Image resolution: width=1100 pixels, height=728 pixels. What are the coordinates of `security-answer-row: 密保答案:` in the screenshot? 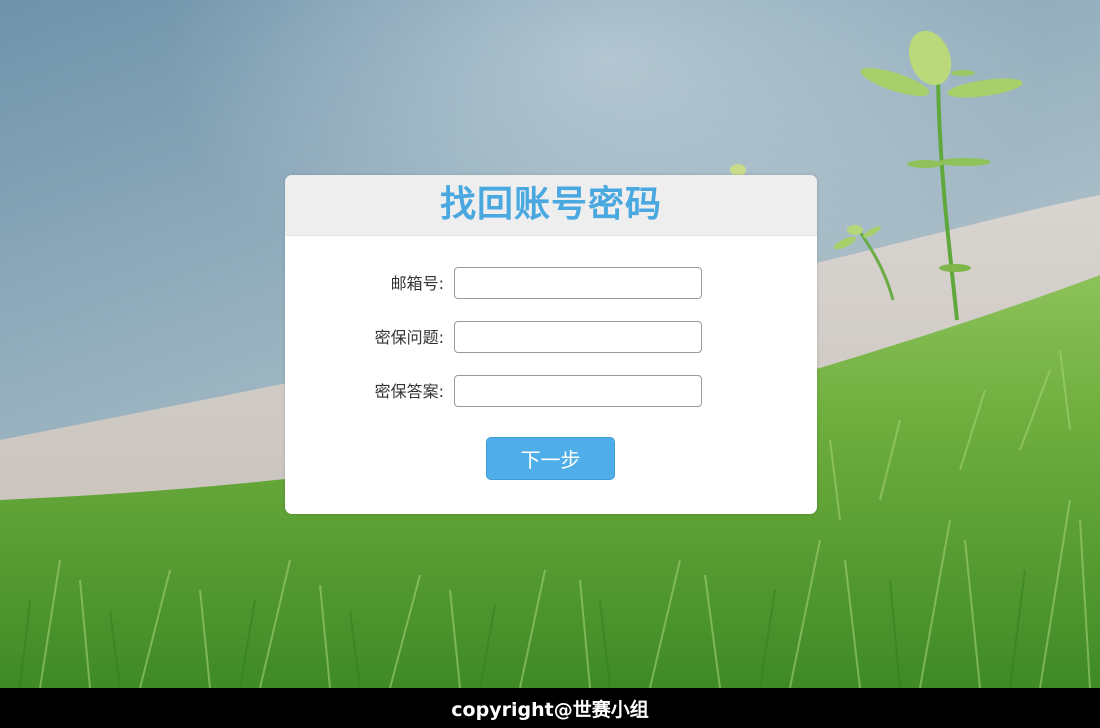 It's located at (551, 392).